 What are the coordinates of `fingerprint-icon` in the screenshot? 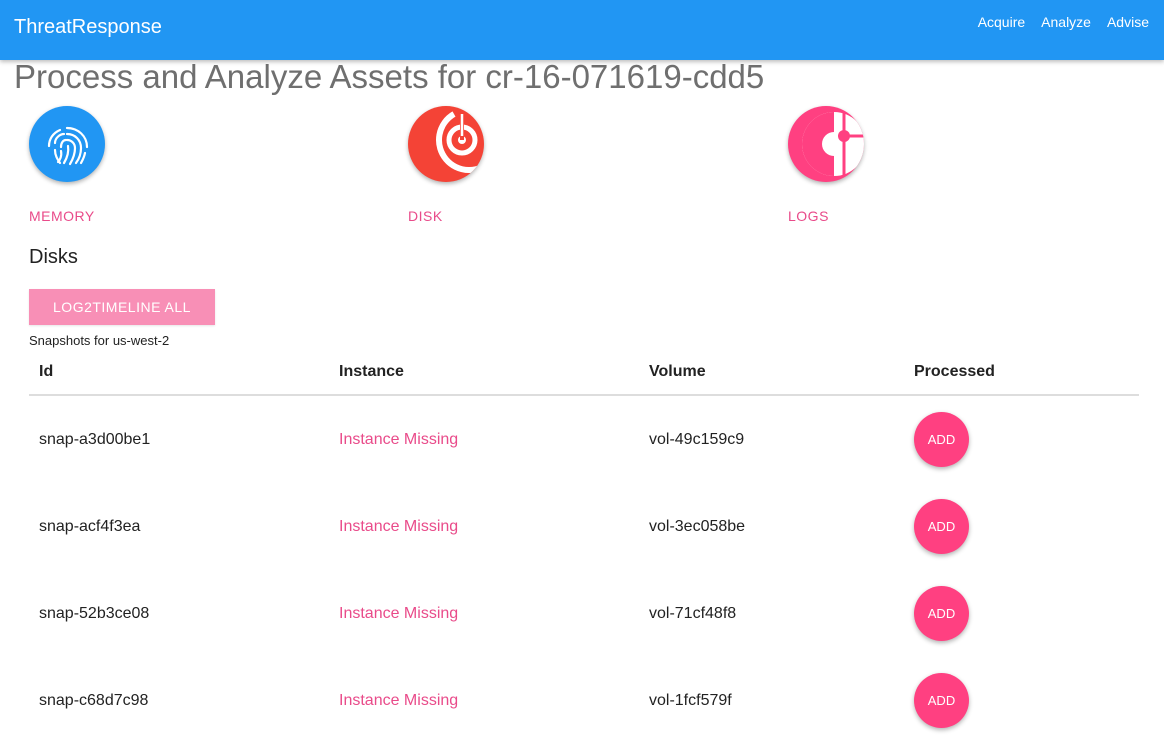 It's located at (67, 144).